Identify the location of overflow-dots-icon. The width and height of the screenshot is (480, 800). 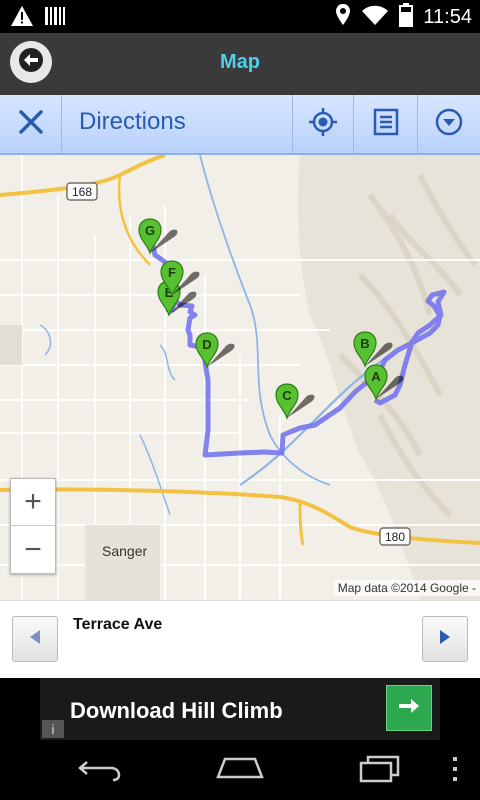
(455, 771).